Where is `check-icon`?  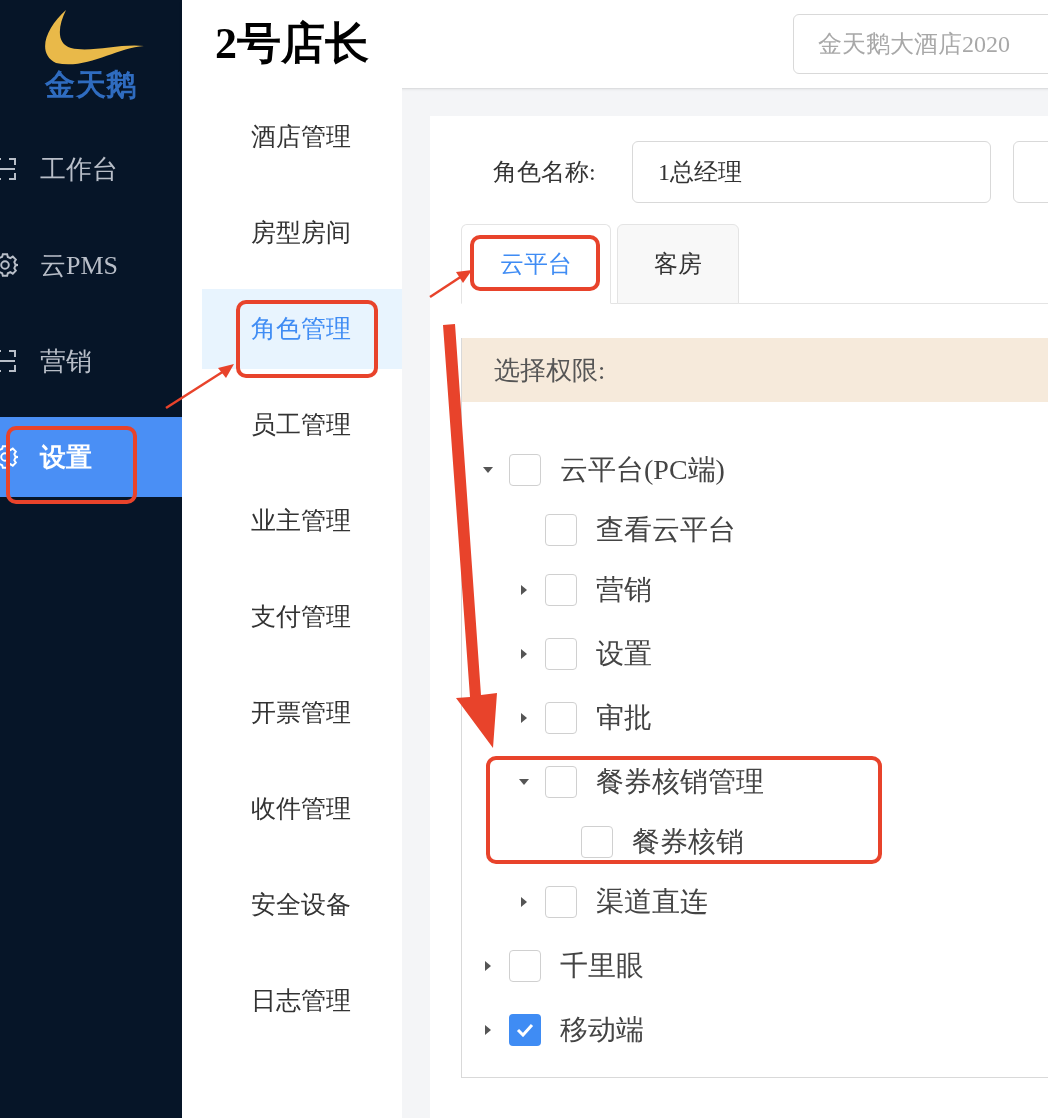
check-icon is located at coordinates (525, 1030).